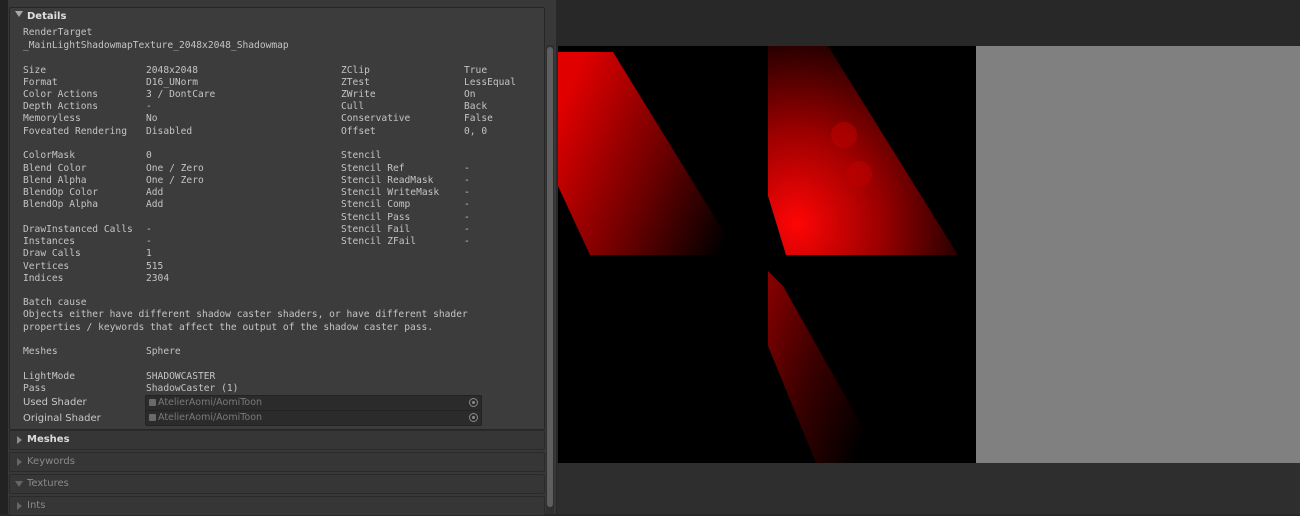 This screenshot has height=516, width=1300. What do you see at coordinates (467, 204) in the screenshot?
I see `stencil-comp-value: -` at bounding box center [467, 204].